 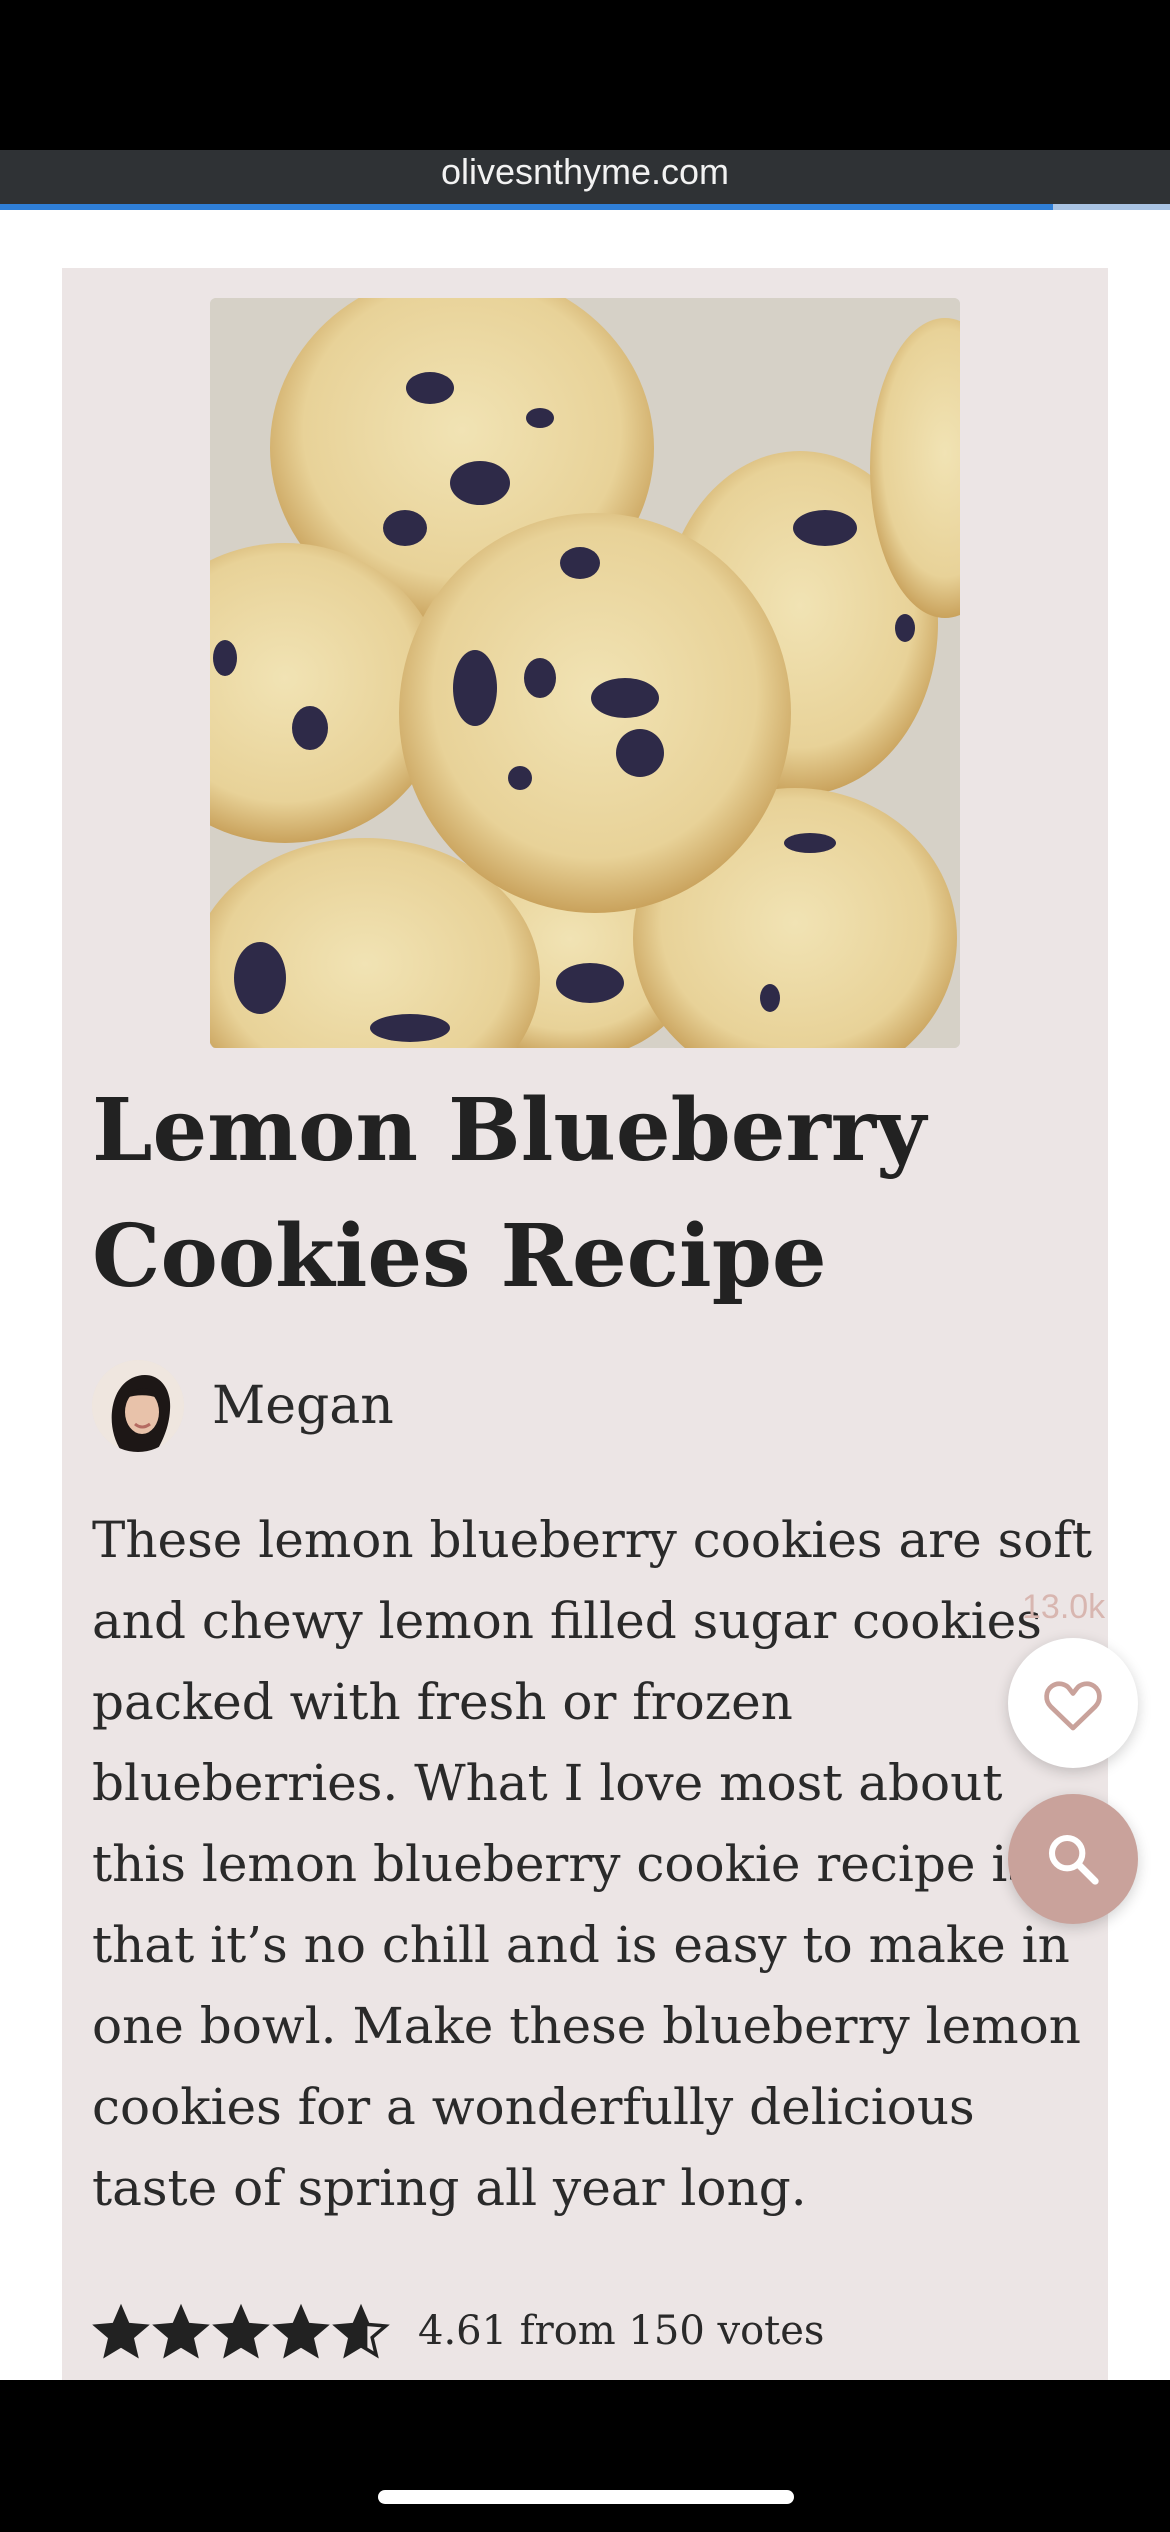 I want to click on bottom-safe-area, so click(x=585, y=2456).